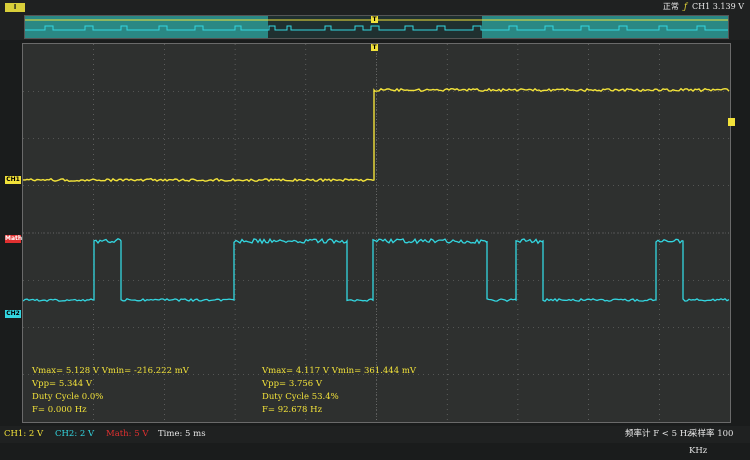 The image size is (750, 460). What do you see at coordinates (13, 239) in the screenshot?
I see `math-level-marker: Math` at bounding box center [13, 239].